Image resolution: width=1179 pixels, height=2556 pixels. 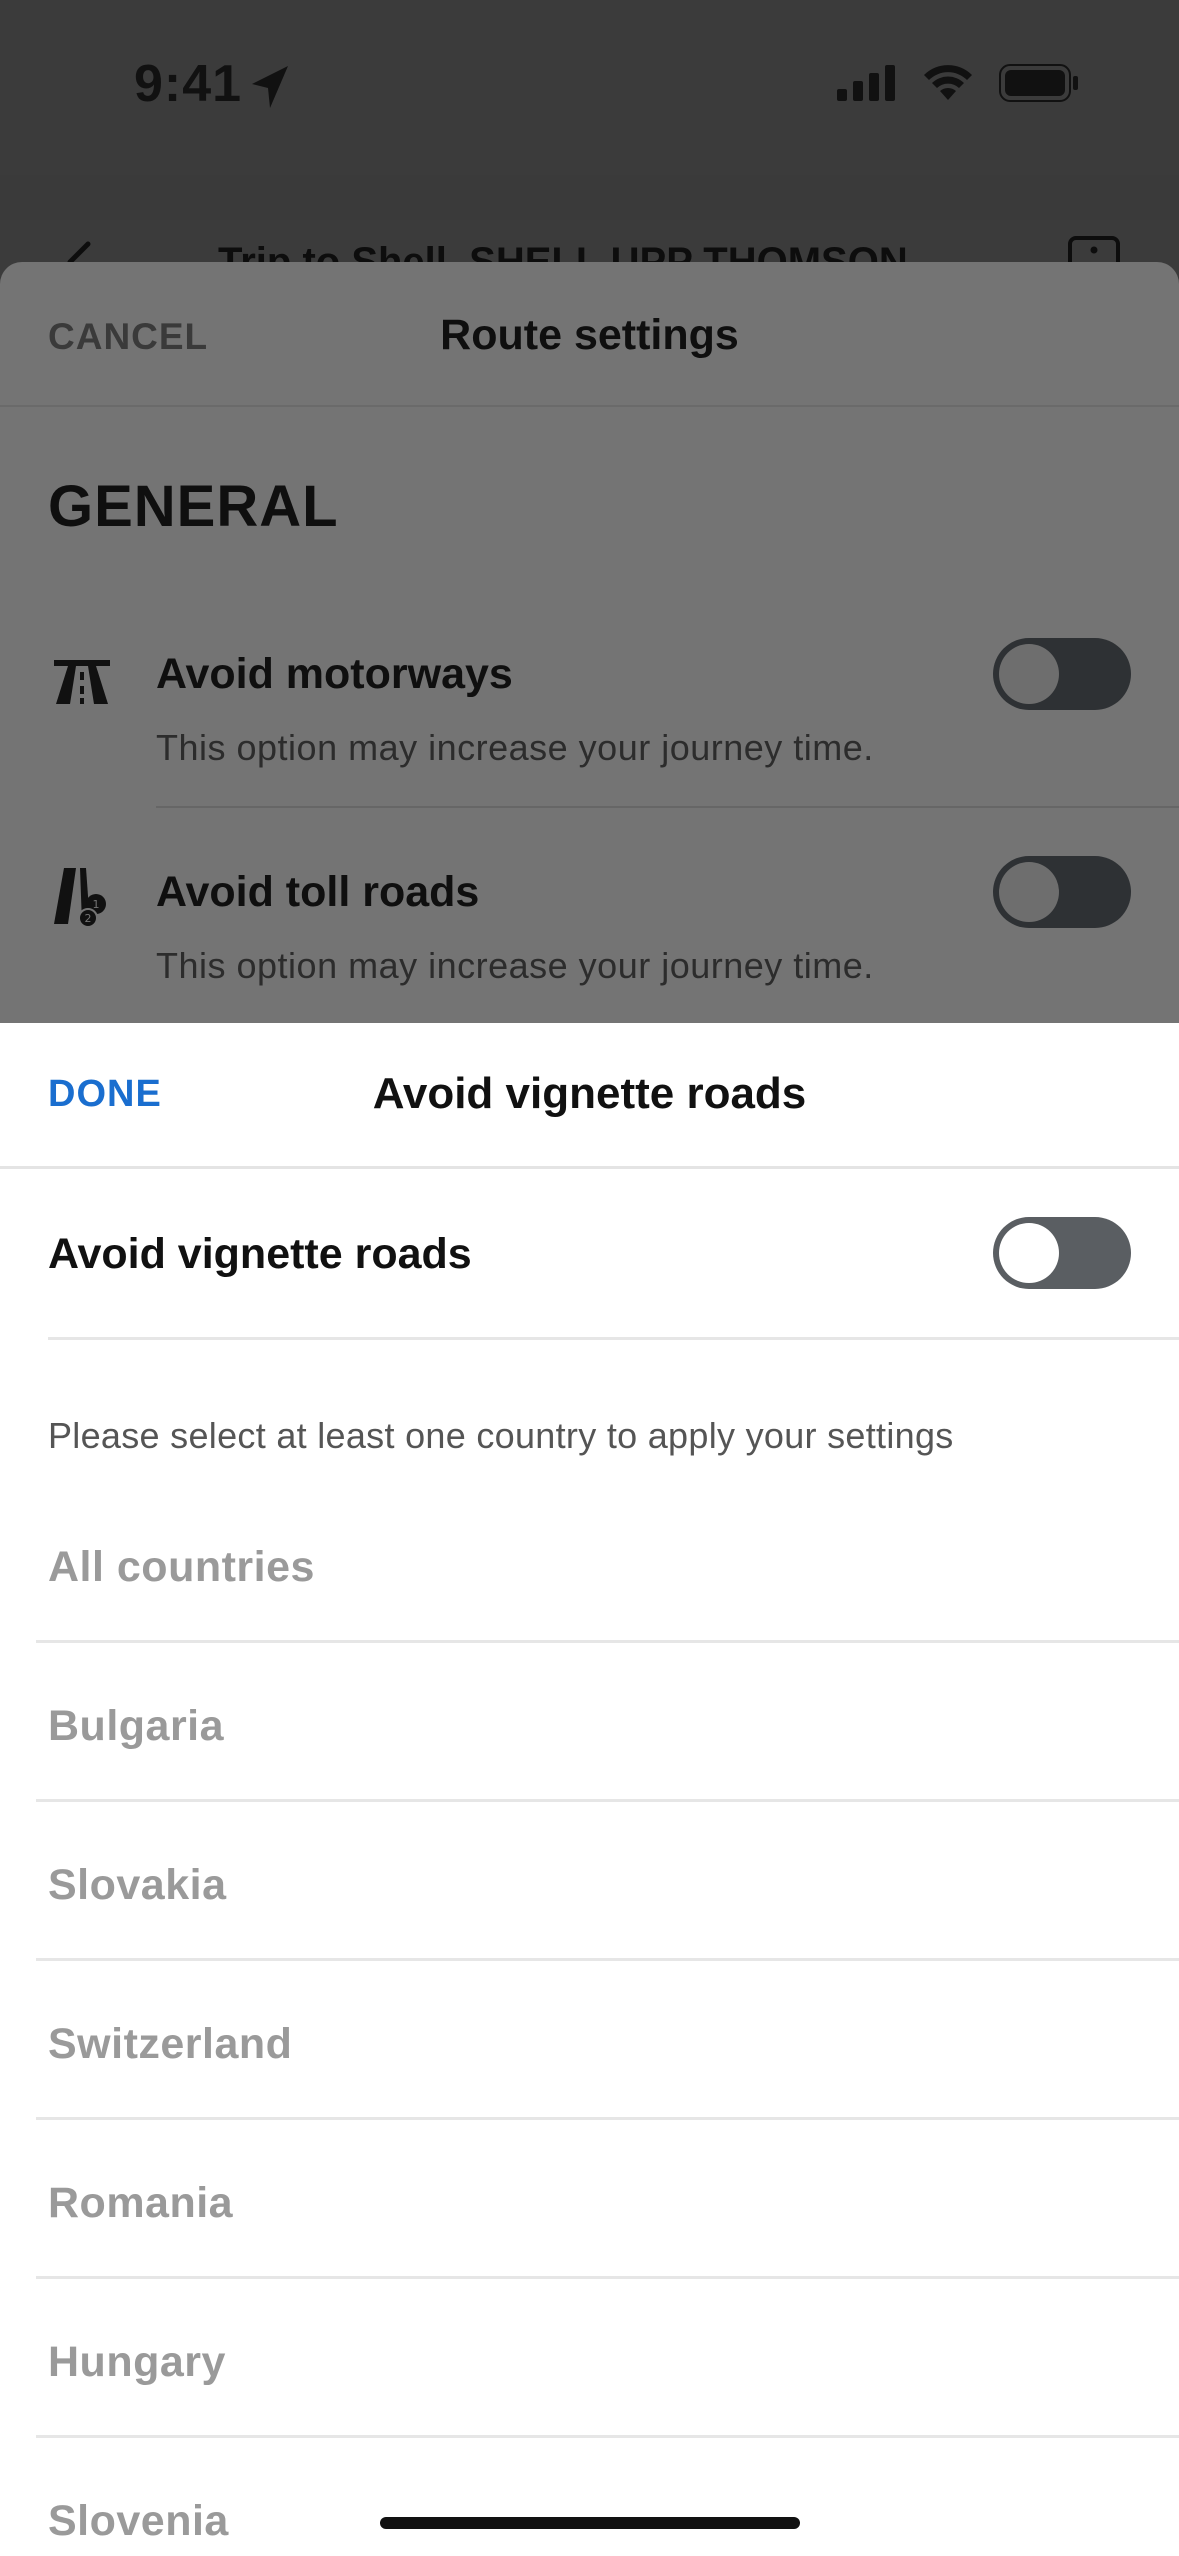 I want to click on cellular-signal-icon, so click(x=866, y=83).